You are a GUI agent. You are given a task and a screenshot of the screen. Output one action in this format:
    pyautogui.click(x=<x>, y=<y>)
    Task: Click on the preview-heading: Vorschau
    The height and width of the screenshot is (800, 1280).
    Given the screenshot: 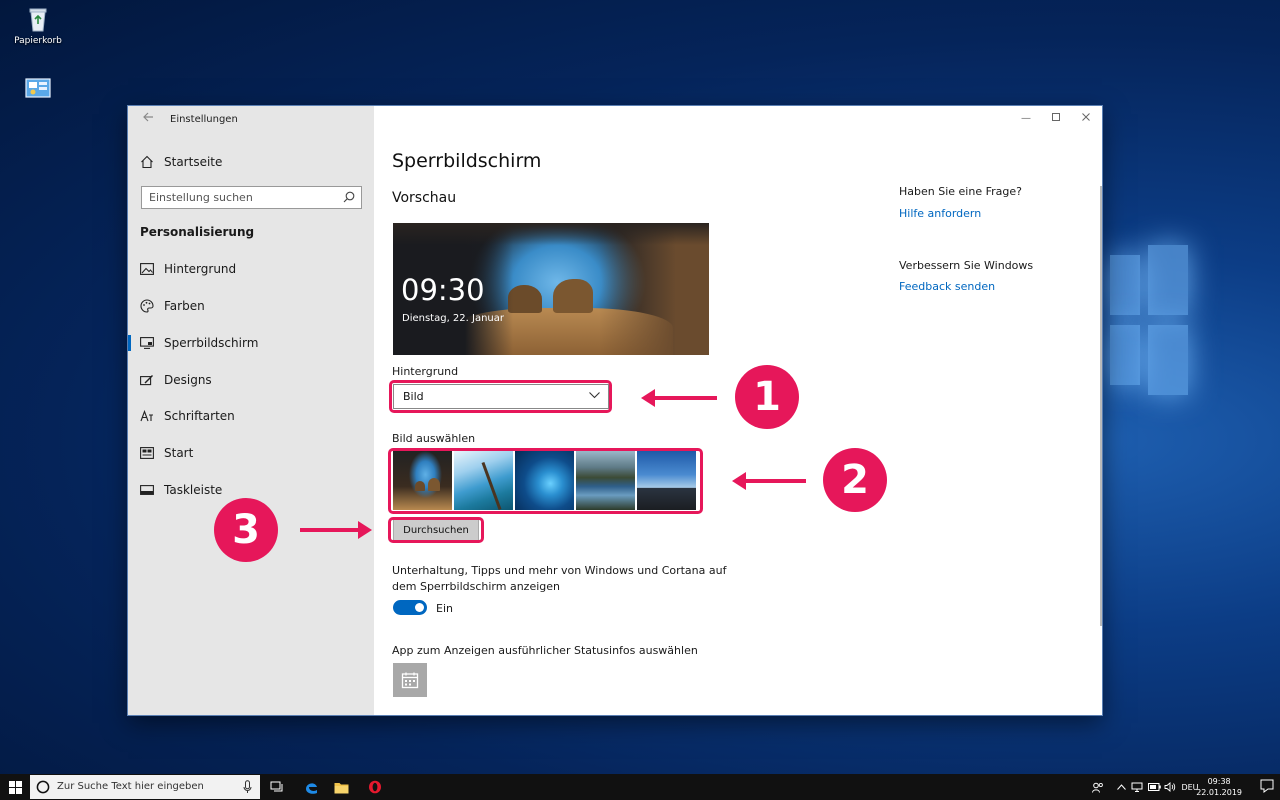 What is the action you would take?
    pyautogui.click(x=424, y=198)
    